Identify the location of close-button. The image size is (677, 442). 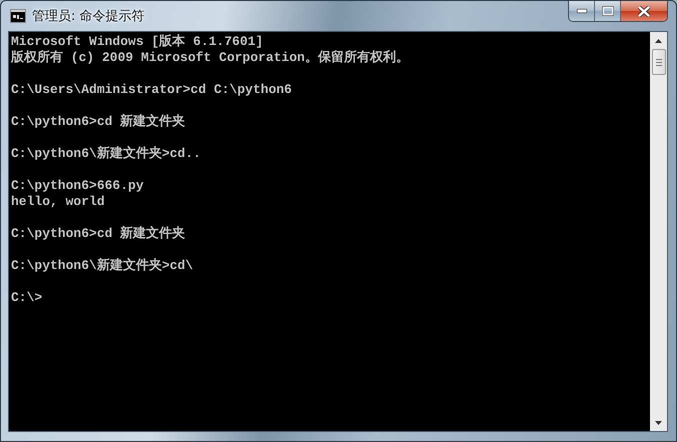
(644, 11).